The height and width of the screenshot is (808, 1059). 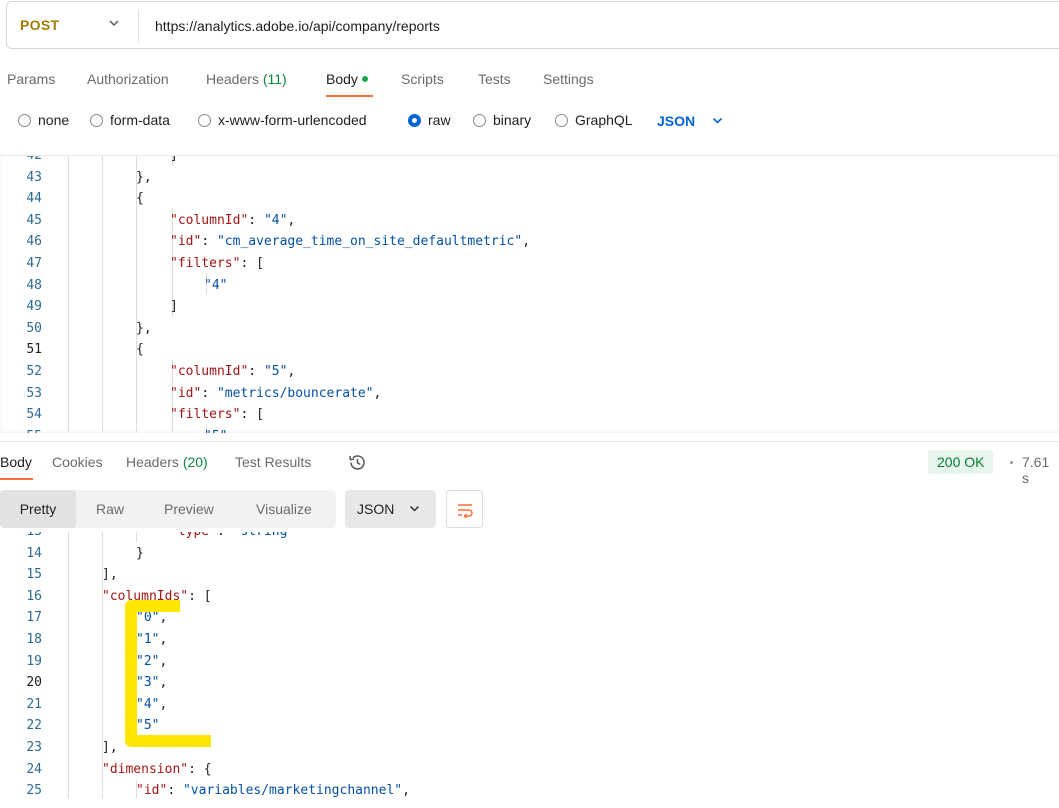 What do you see at coordinates (193, 535) in the screenshot?
I see `json-key: "type"` at bounding box center [193, 535].